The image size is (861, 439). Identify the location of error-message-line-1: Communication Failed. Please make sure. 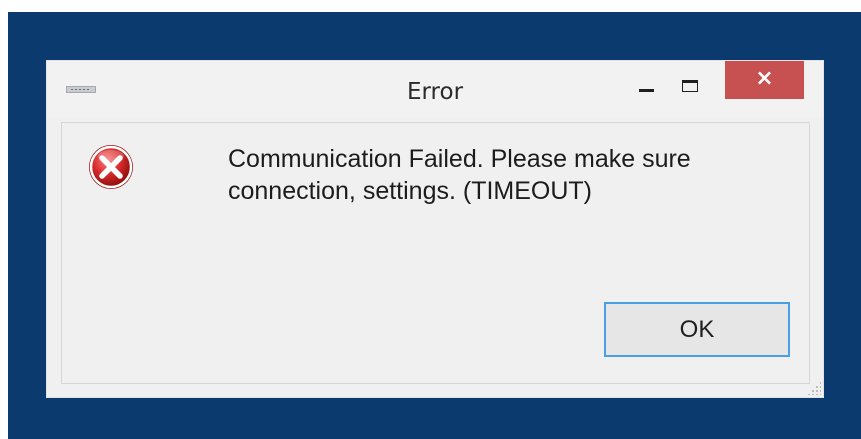
(459, 159).